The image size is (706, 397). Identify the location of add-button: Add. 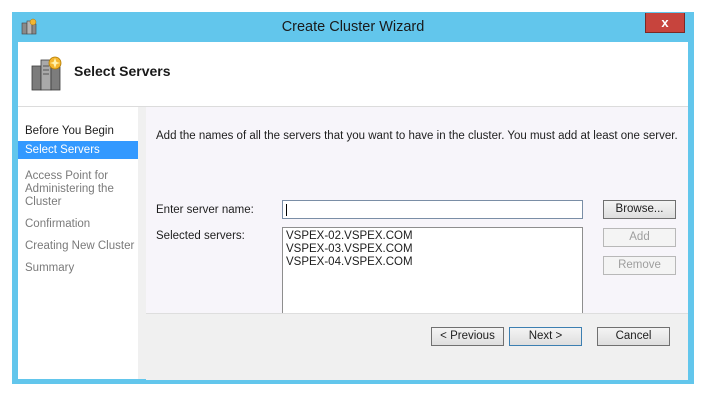
(639, 237).